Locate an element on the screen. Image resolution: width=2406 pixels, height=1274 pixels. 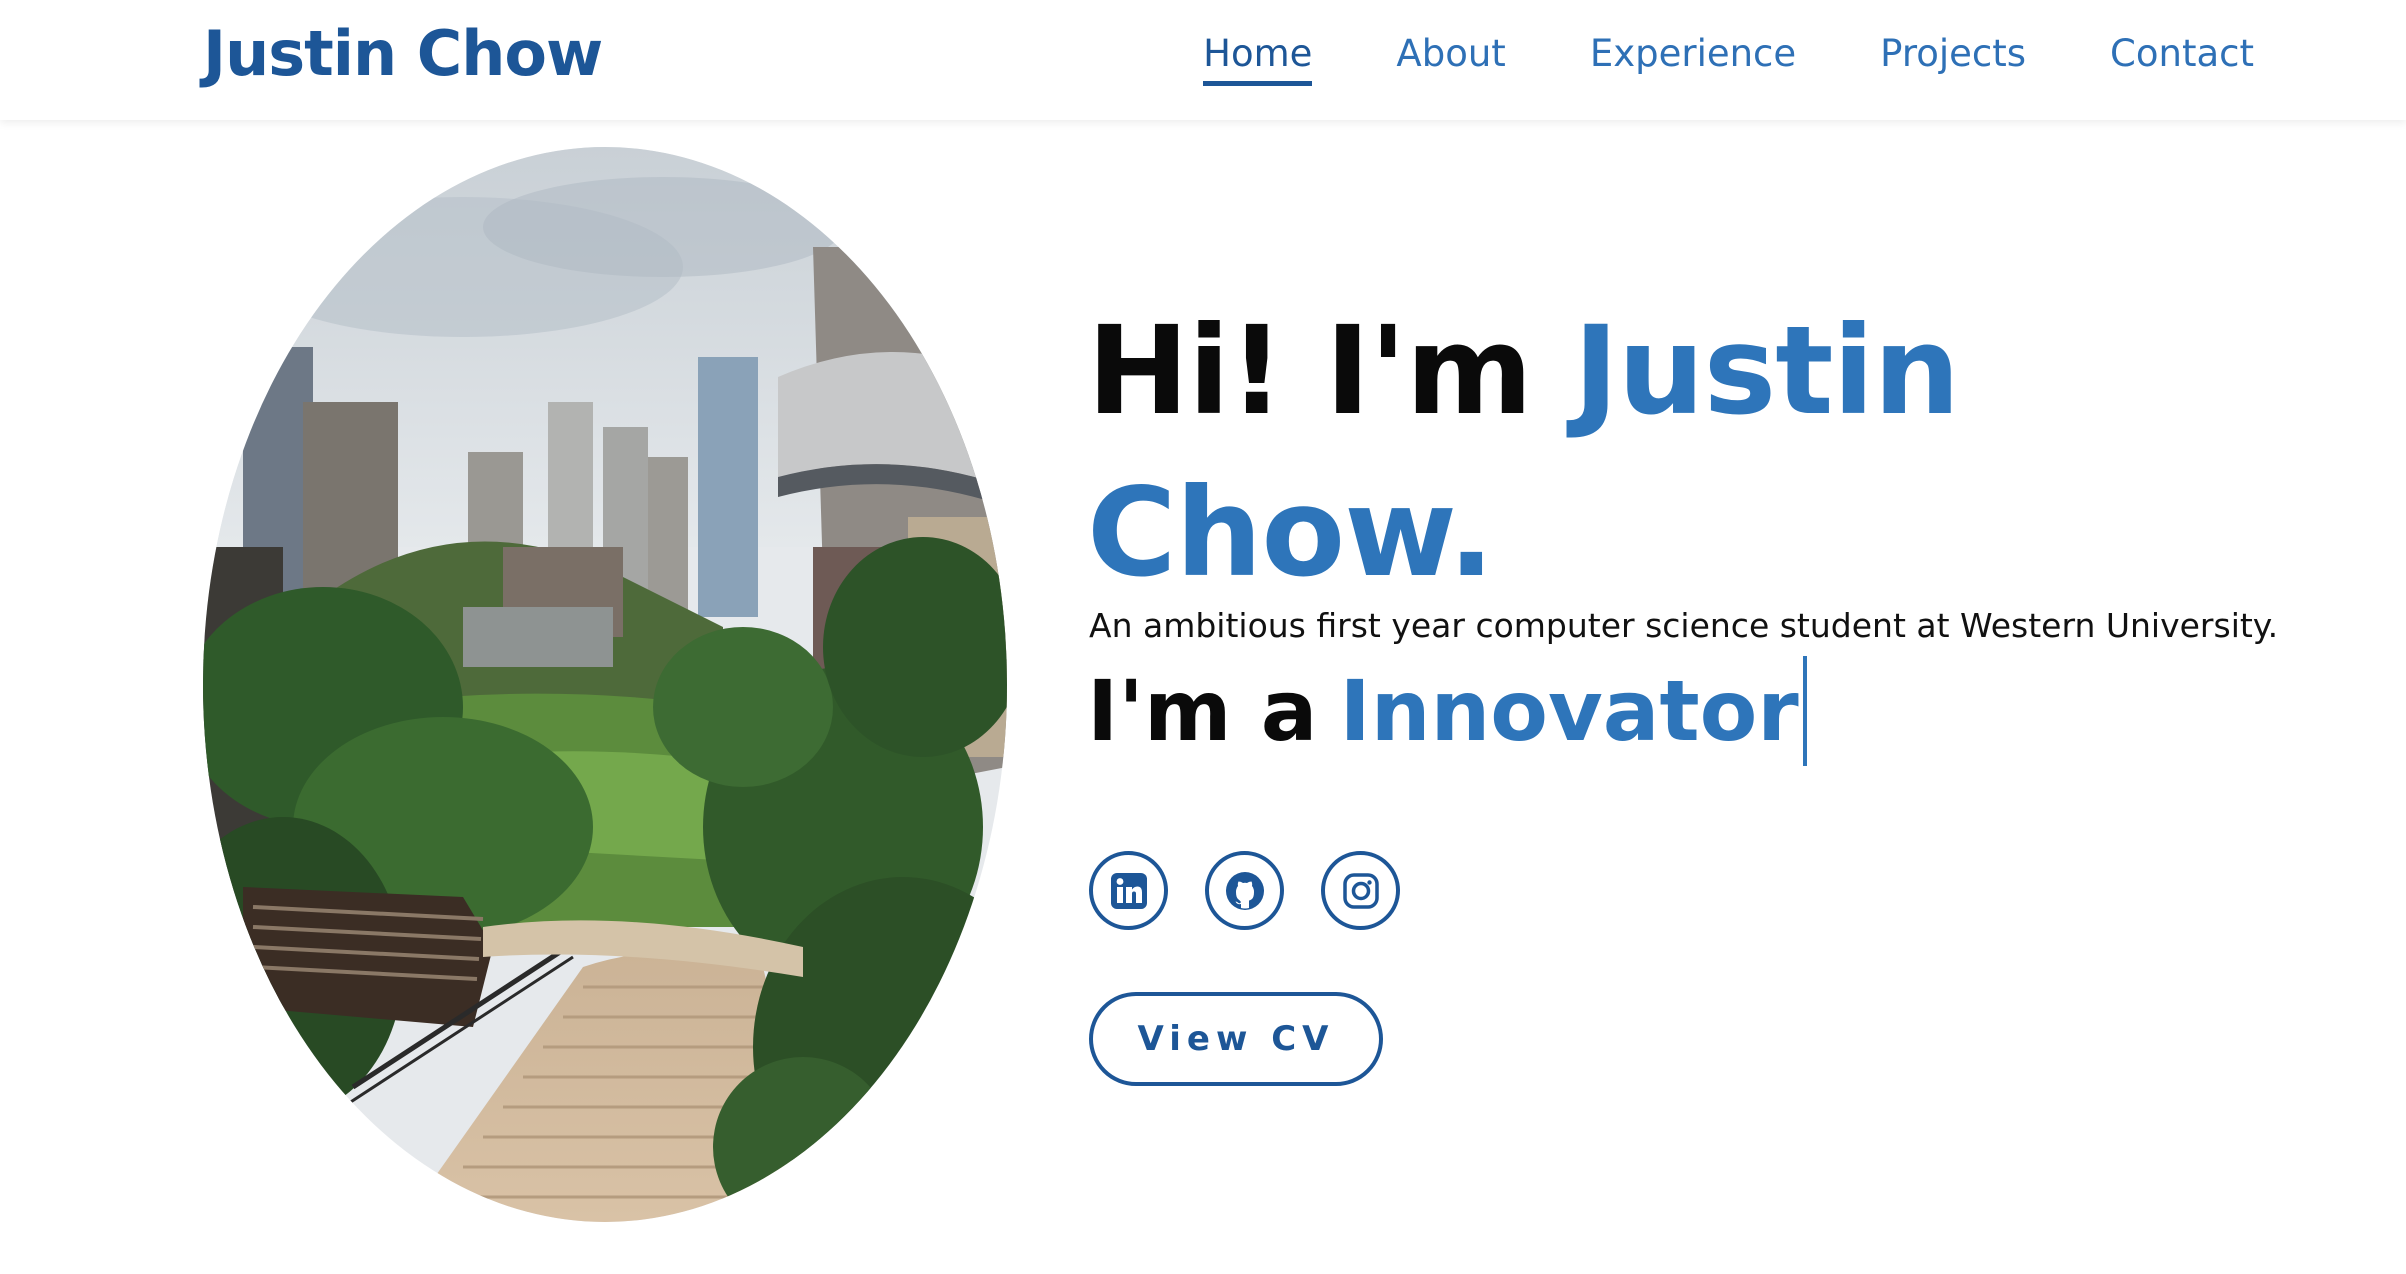
typing-caret is located at coordinates (1804, 711).